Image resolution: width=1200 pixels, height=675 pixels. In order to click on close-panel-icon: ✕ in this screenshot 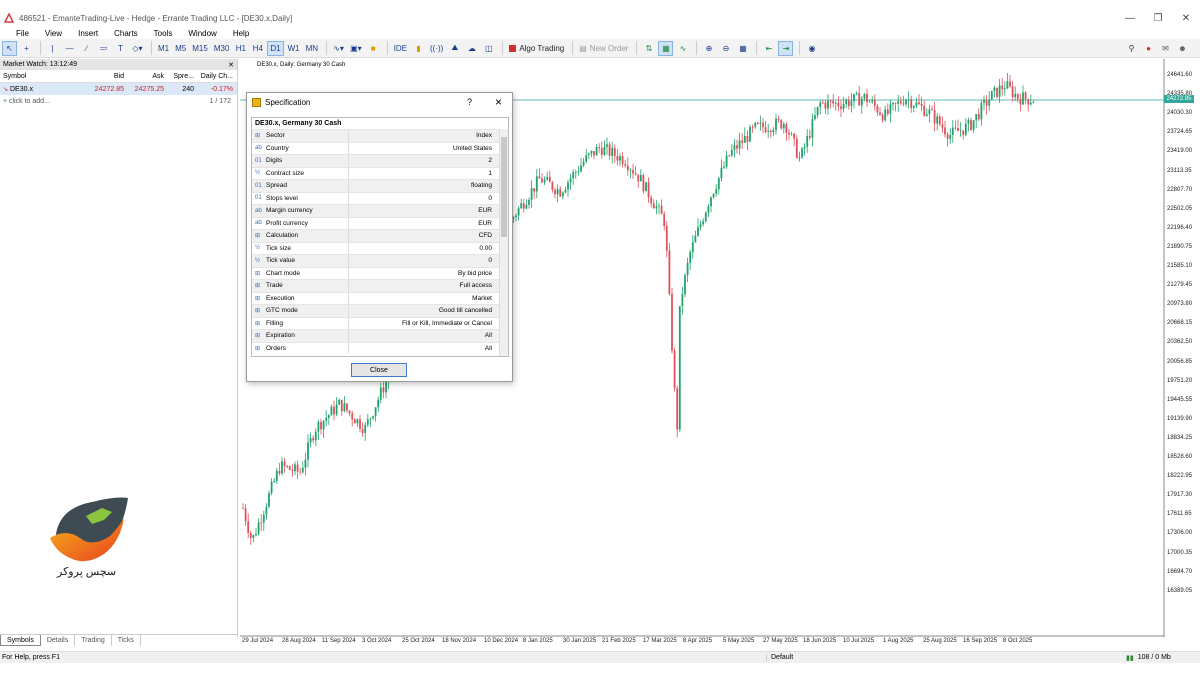, I will do `click(231, 65)`.